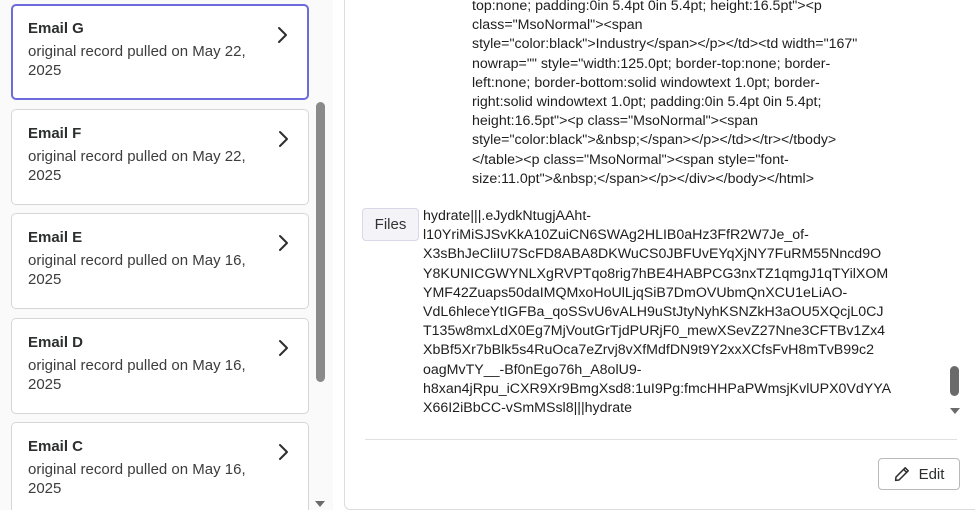 This screenshot has height=510, width=975. Describe the element at coordinates (56, 342) in the screenshot. I see `email-title: Email D` at that location.